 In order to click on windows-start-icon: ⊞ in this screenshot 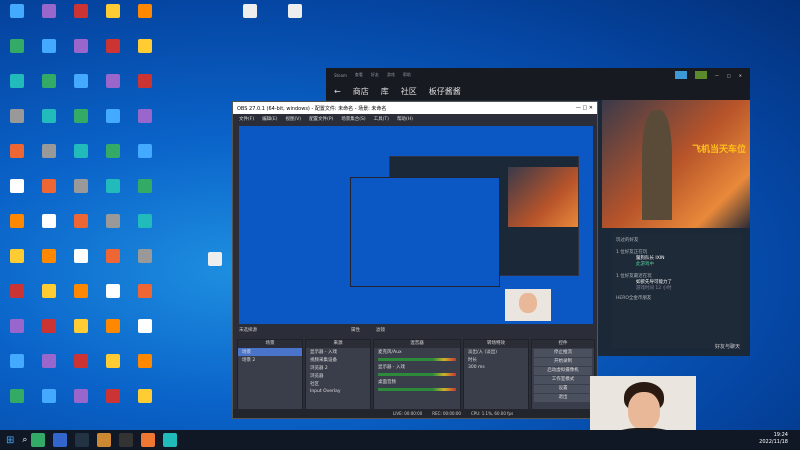, I will do `click(10, 440)`.